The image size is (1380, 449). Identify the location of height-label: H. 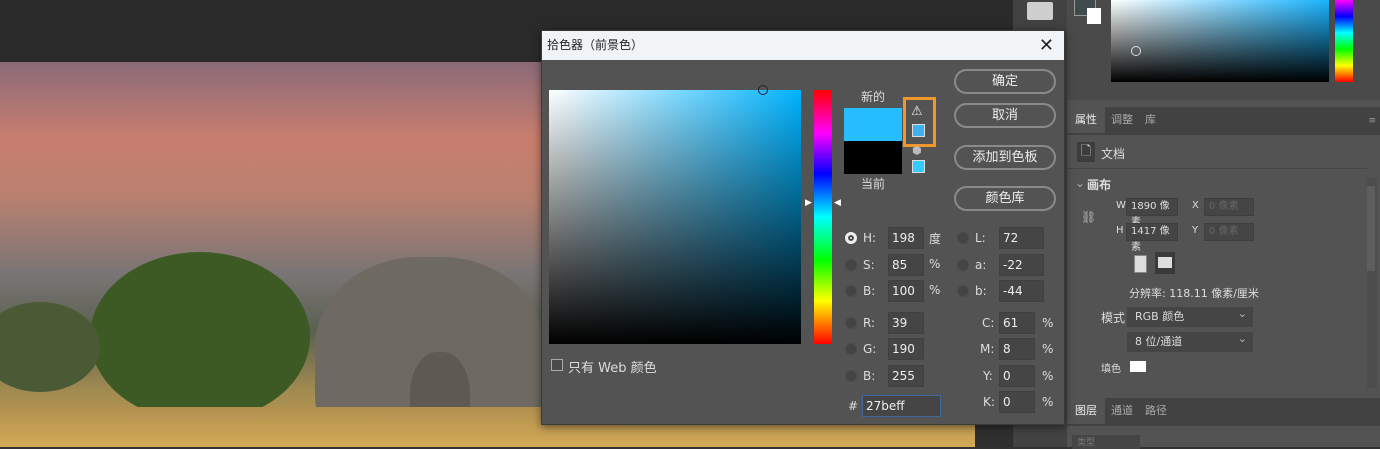
(1120, 230).